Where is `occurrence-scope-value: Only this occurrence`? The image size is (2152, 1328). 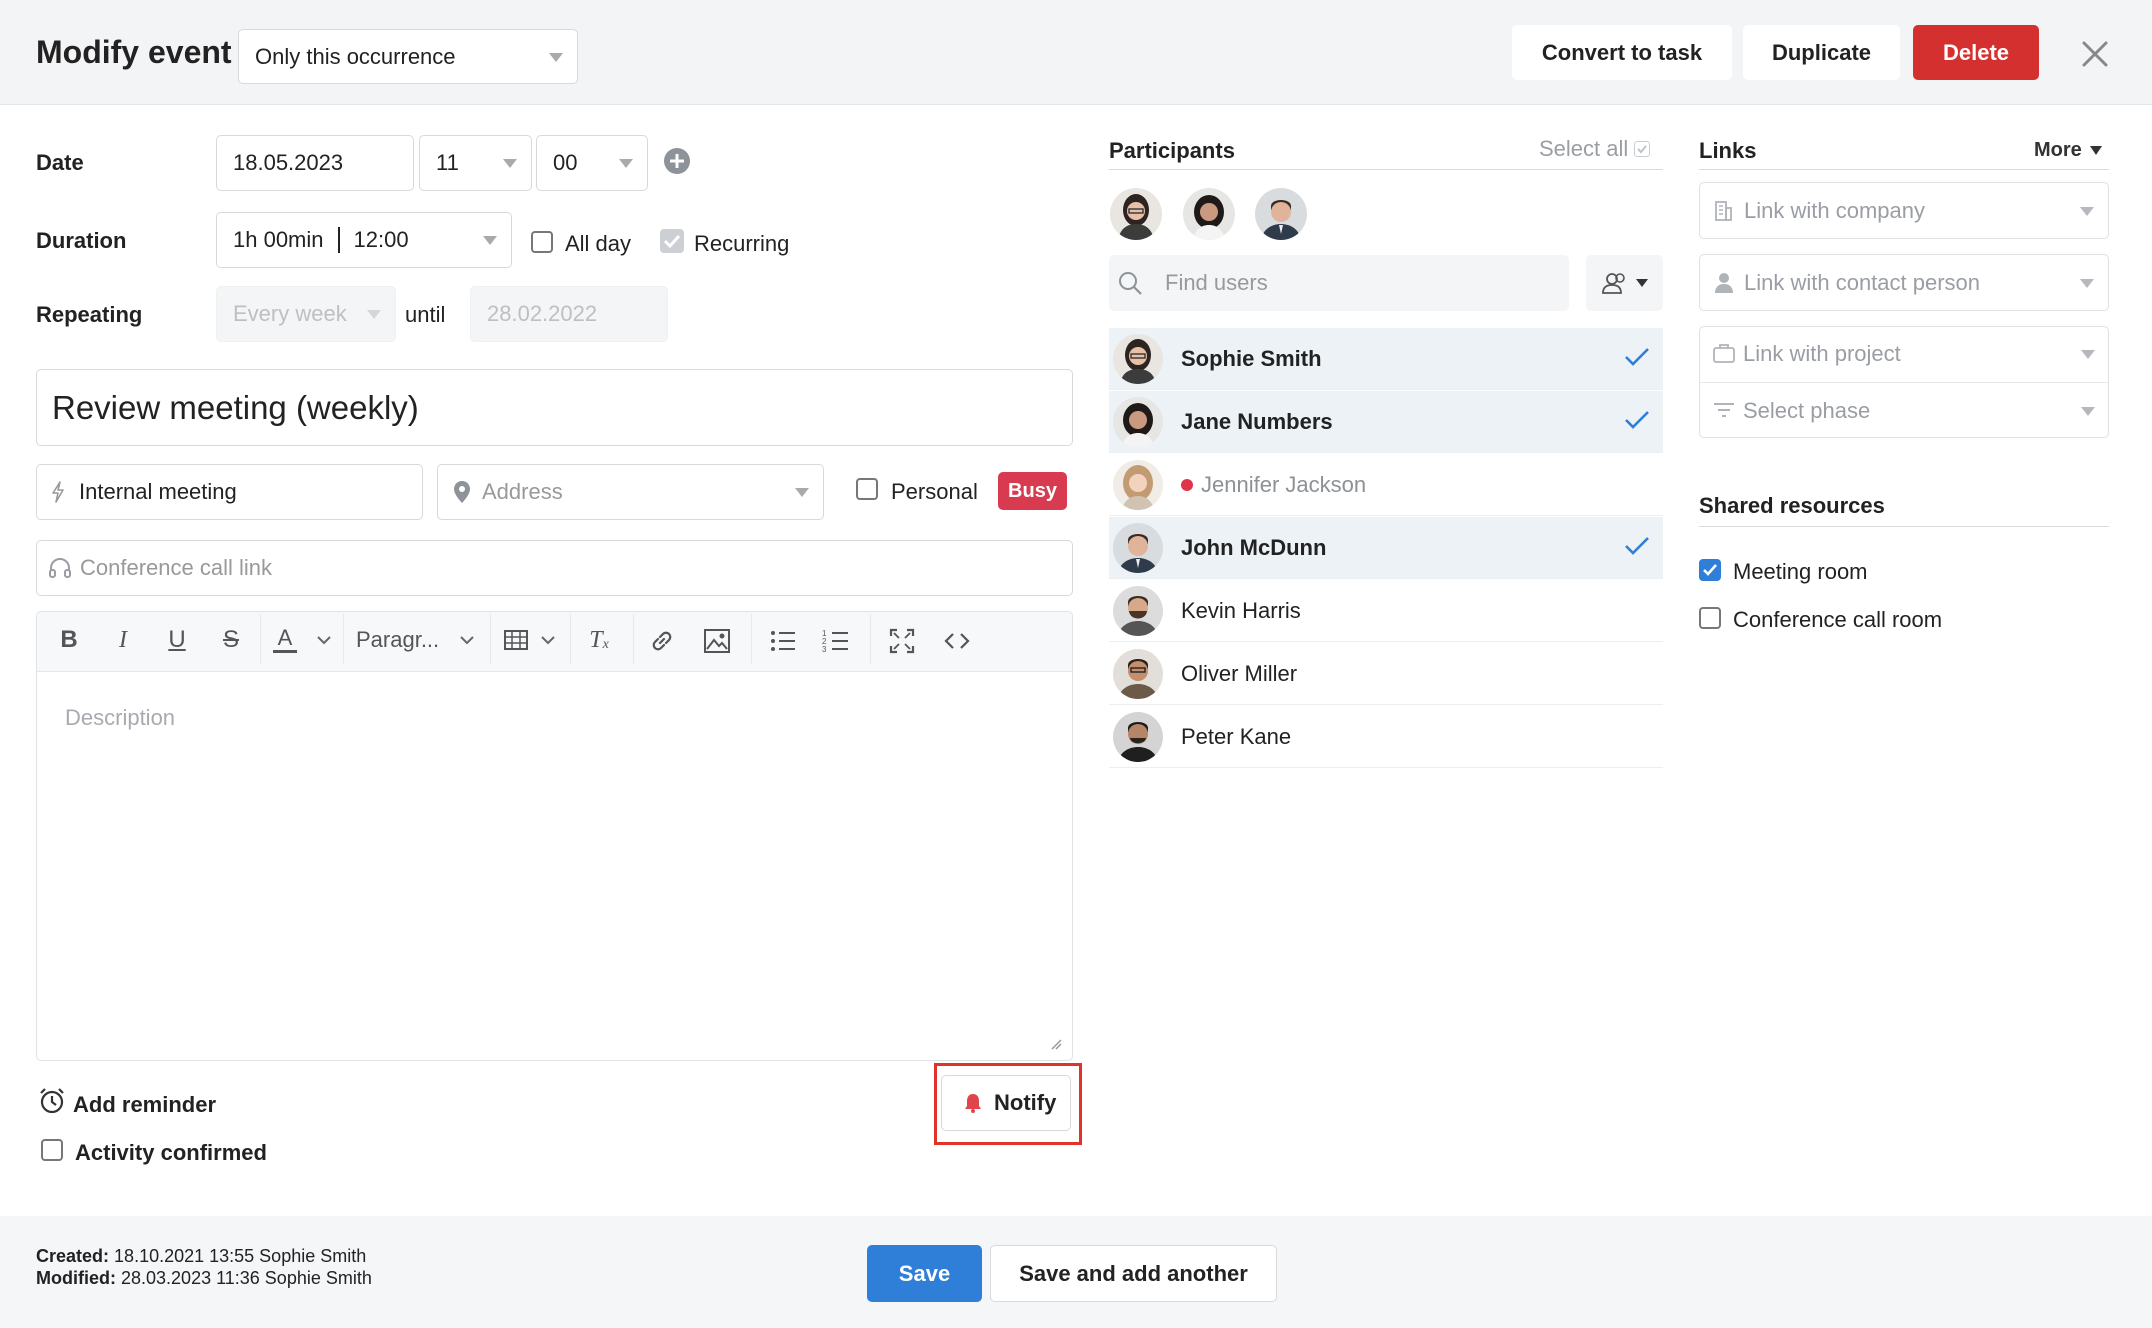 occurrence-scope-value: Only this occurrence is located at coordinates (355, 56).